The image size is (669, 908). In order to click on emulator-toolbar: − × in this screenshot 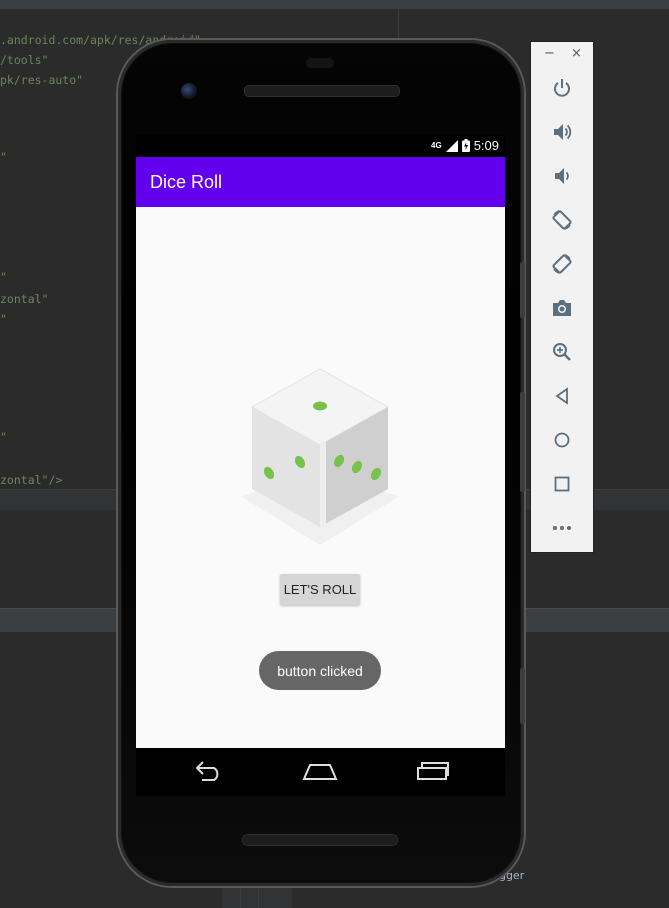, I will do `click(562, 297)`.